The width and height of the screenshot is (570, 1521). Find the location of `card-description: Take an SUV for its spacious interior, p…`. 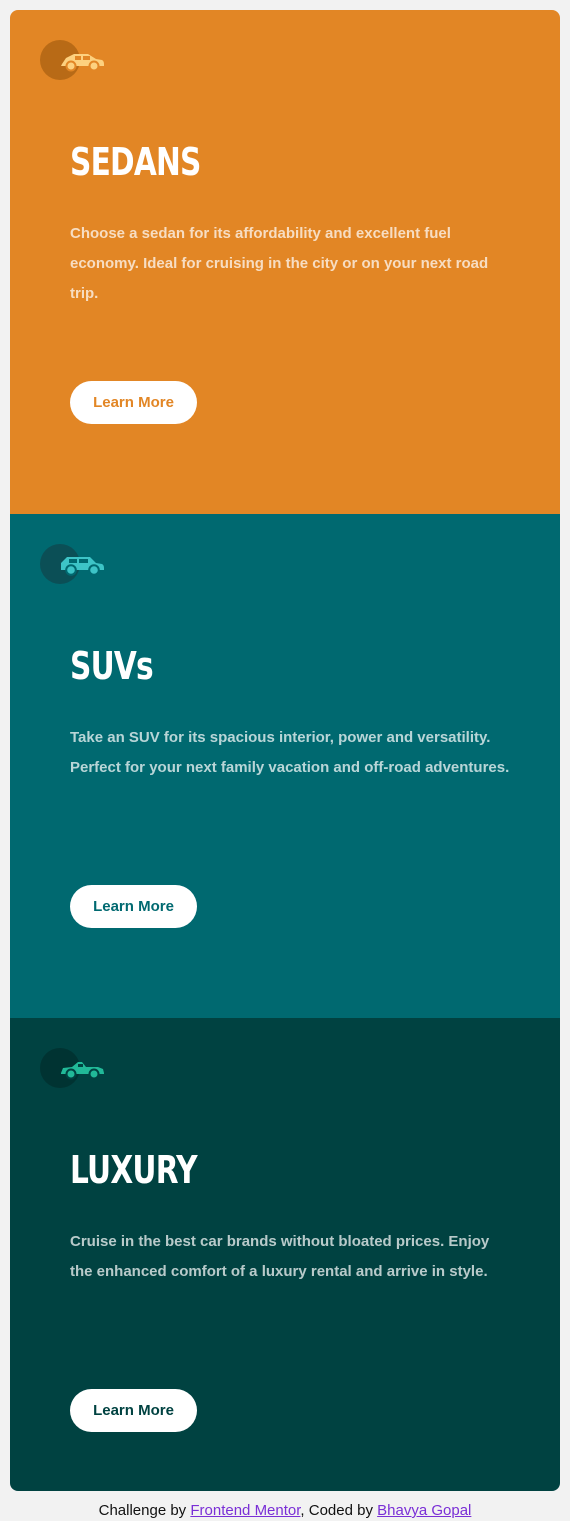

card-description: Take an SUV for its spacious interior, p… is located at coordinates (290, 752).